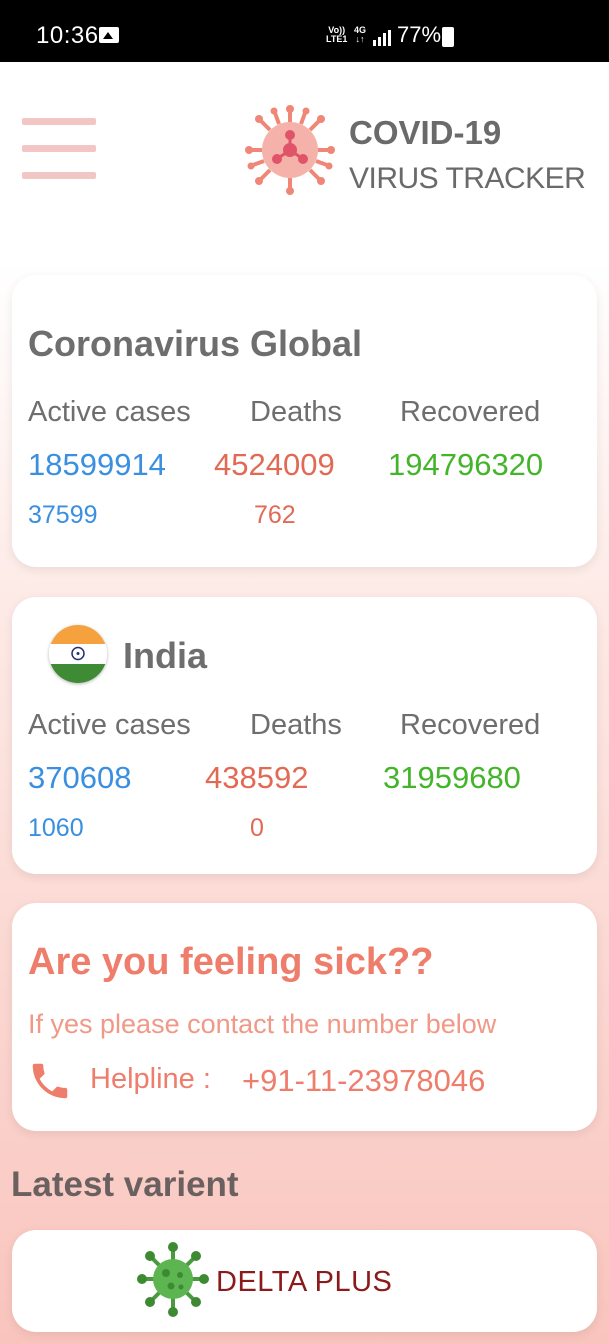  Describe the element at coordinates (363, 1081) in the screenshot. I see `helpline-number: +91-11-23978046` at that location.